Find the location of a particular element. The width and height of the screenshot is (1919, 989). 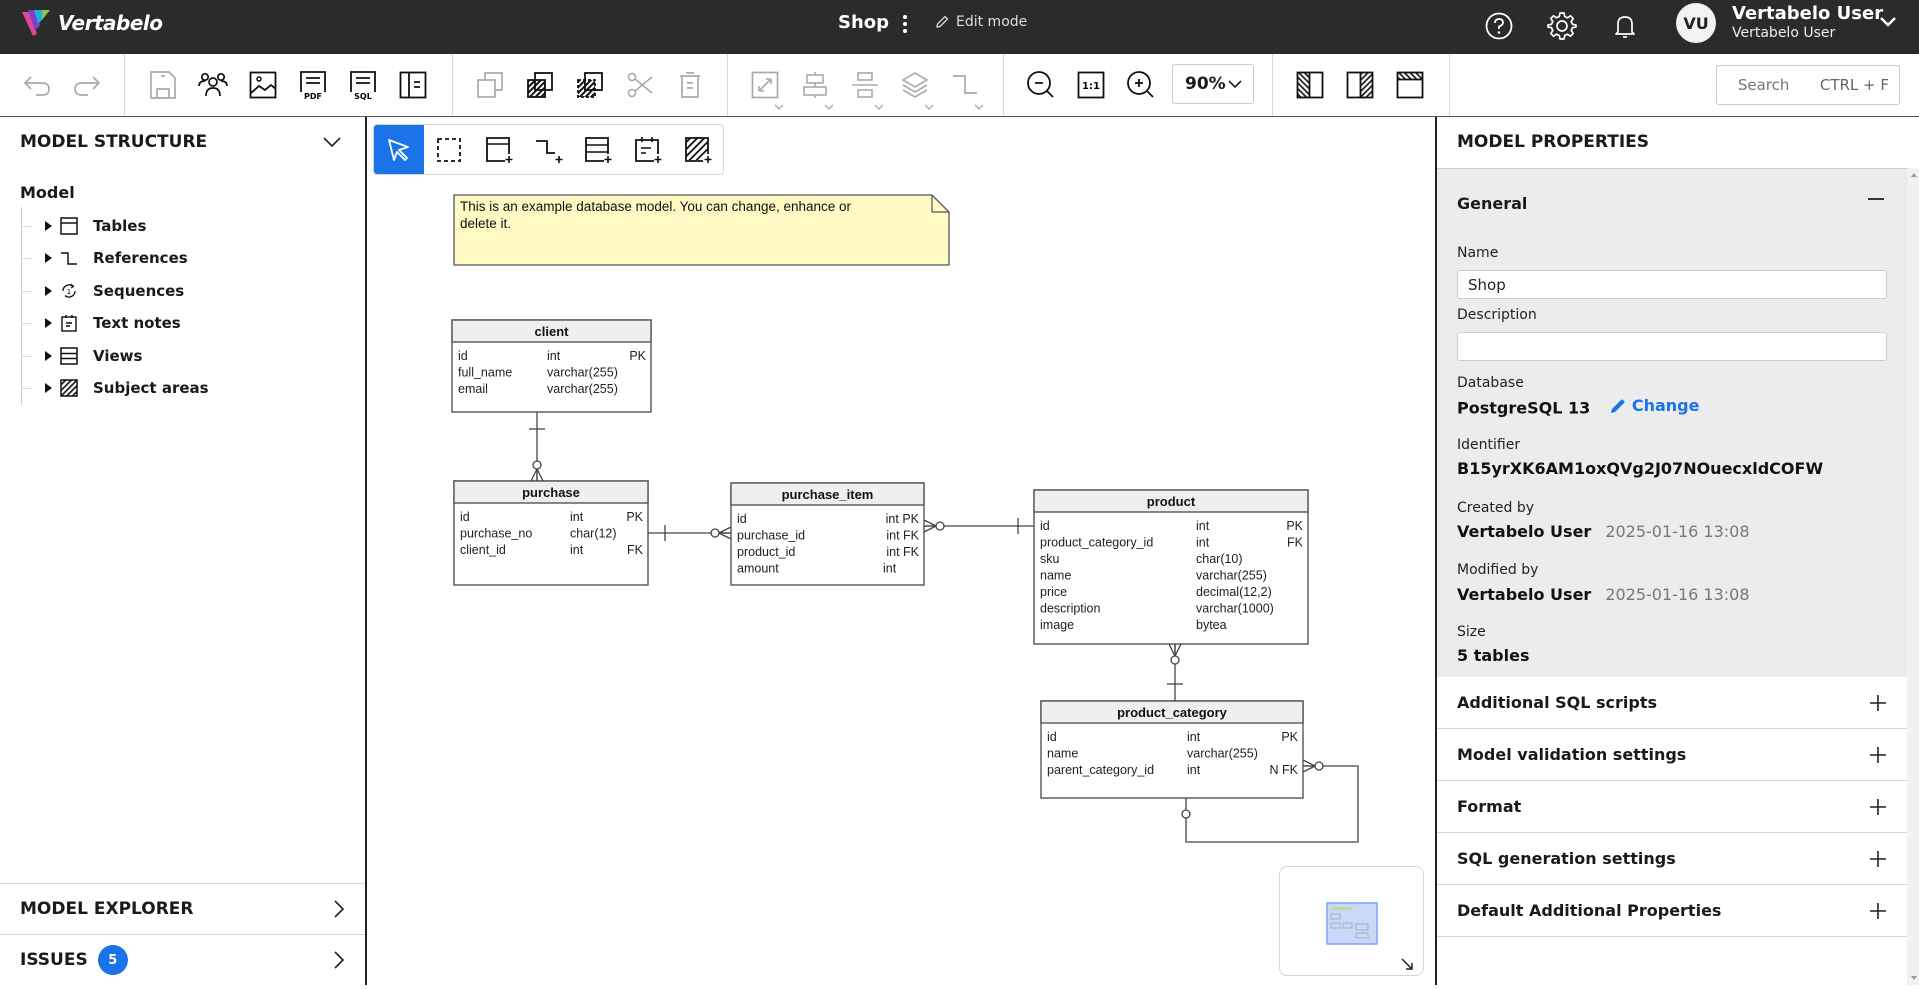

zoom-level-select: 90% is located at coordinates (1213, 84).